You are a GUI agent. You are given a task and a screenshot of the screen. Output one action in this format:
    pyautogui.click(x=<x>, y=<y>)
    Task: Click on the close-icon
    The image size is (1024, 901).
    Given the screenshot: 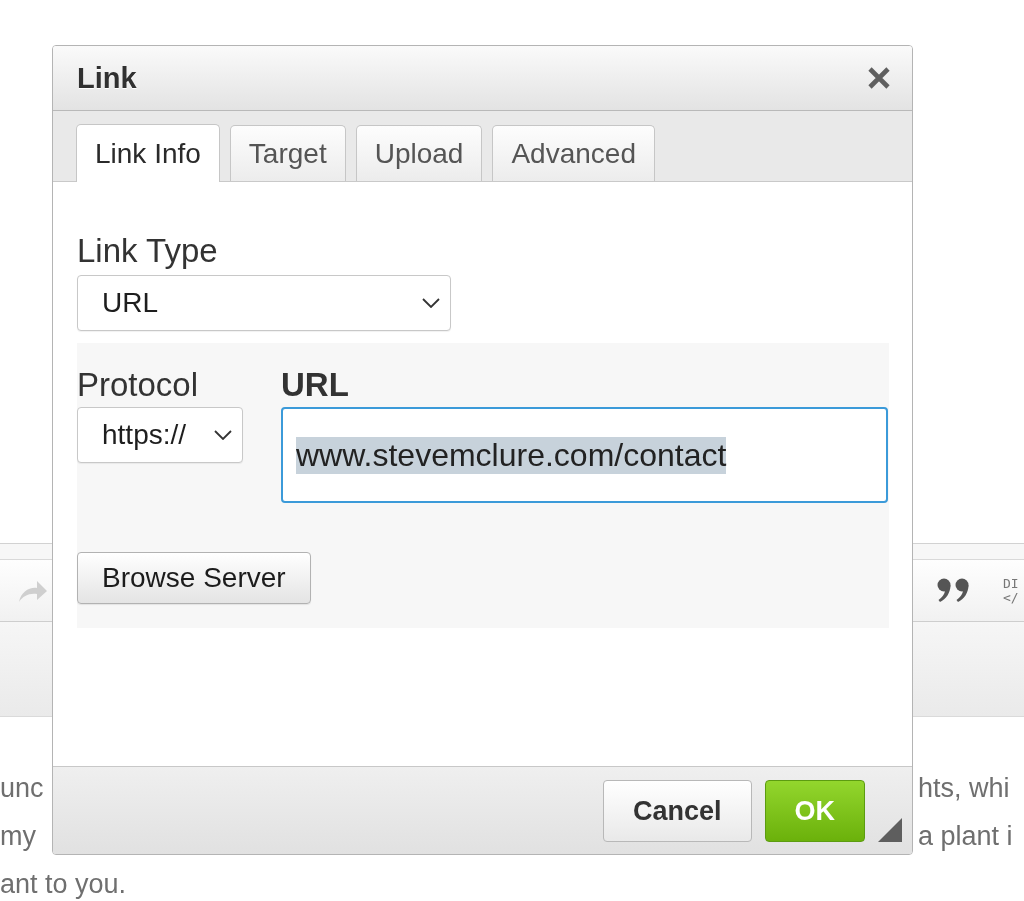 What is the action you would take?
    pyautogui.click(x=879, y=78)
    